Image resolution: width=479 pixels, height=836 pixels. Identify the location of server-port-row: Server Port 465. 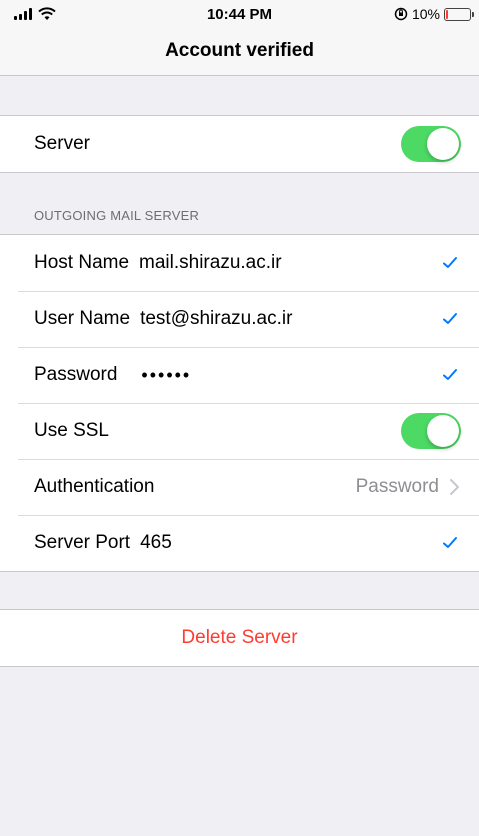
(239, 543).